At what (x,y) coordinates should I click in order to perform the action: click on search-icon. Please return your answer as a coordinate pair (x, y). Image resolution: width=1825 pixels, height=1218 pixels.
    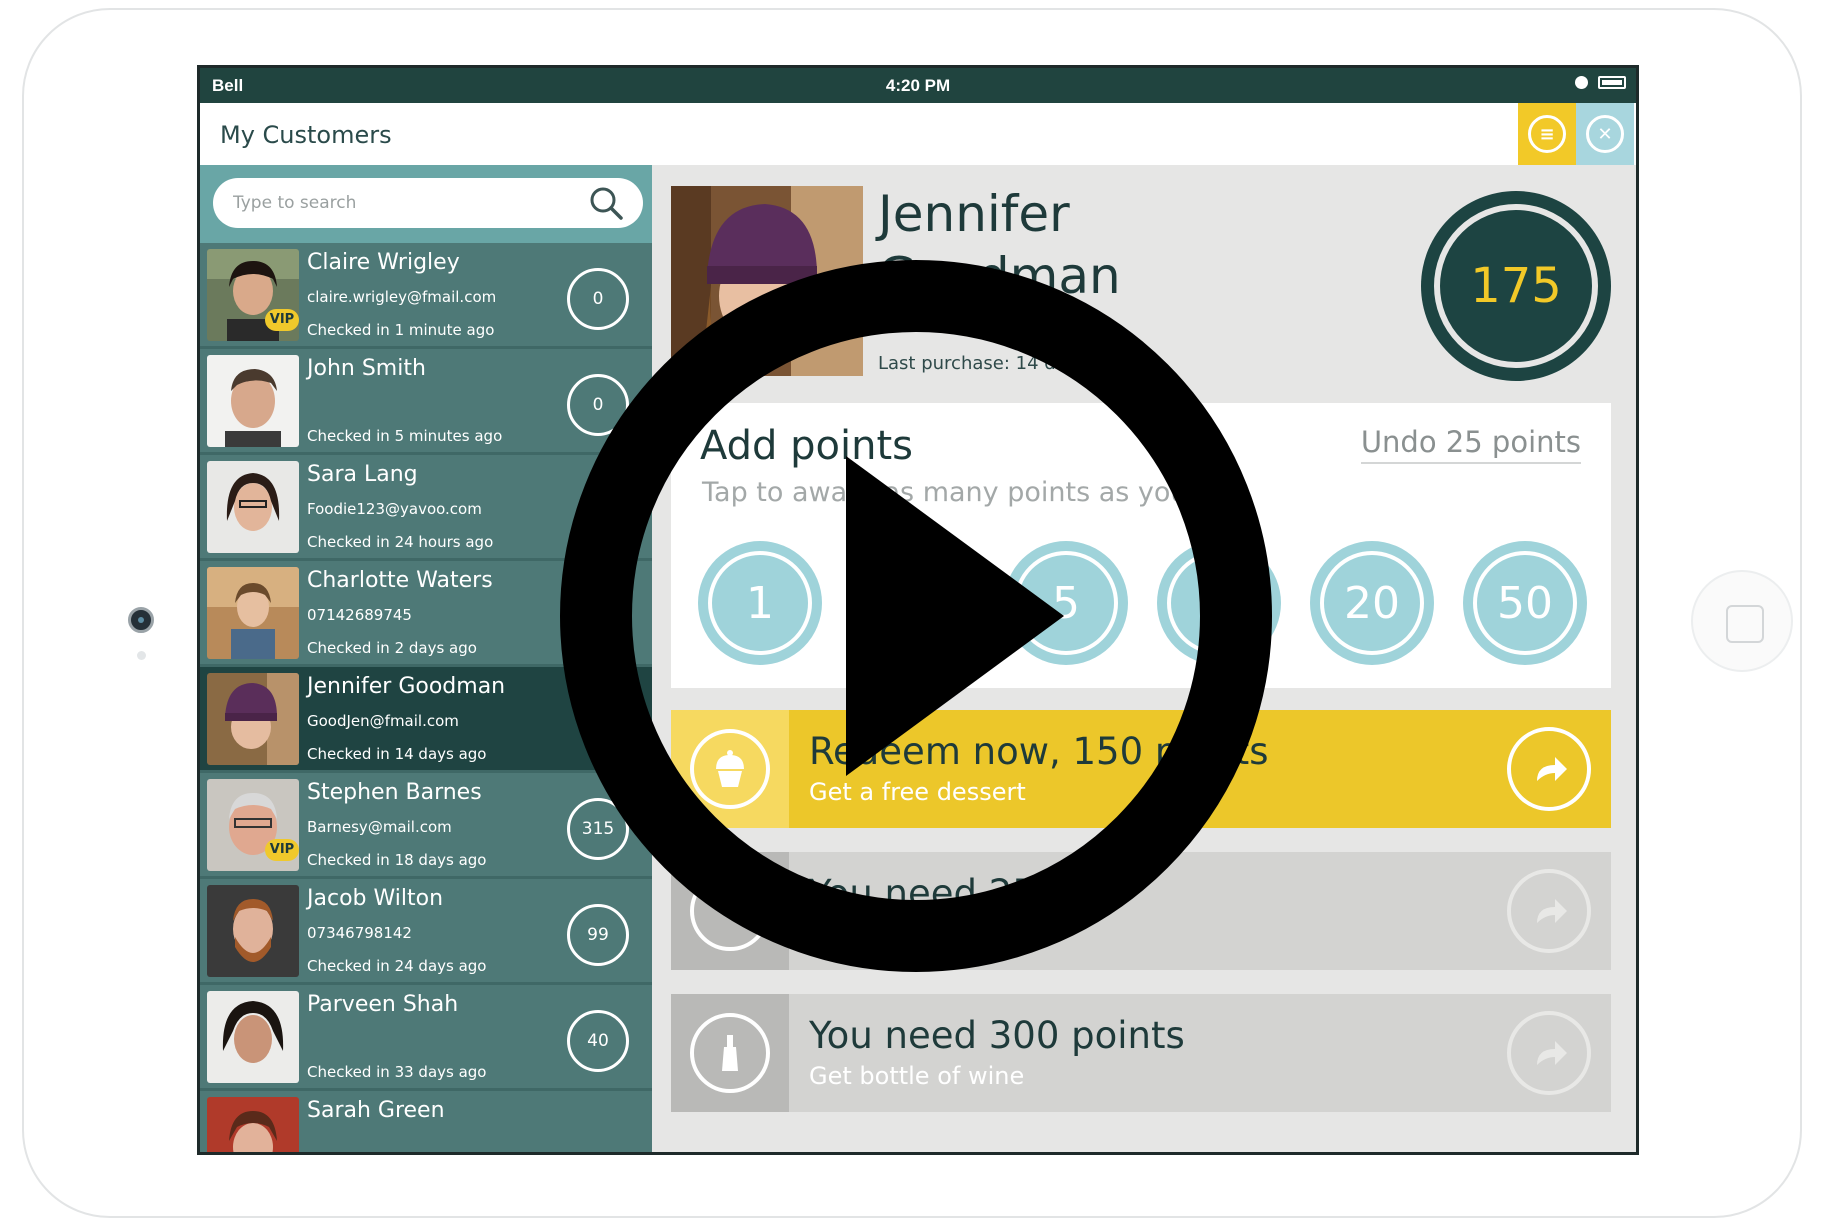
    Looking at the image, I should click on (606, 203).